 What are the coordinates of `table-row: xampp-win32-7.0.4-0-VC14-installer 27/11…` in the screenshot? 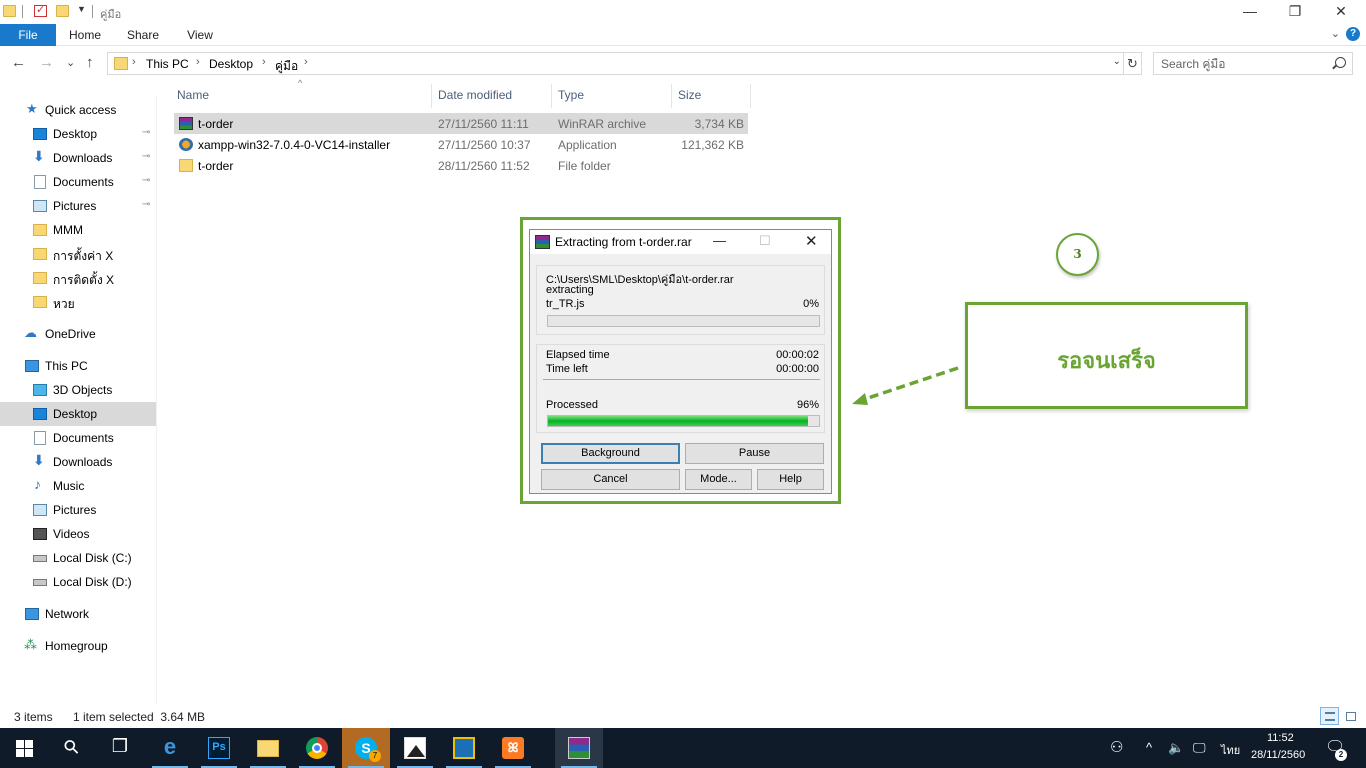 It's located at (461, 144).